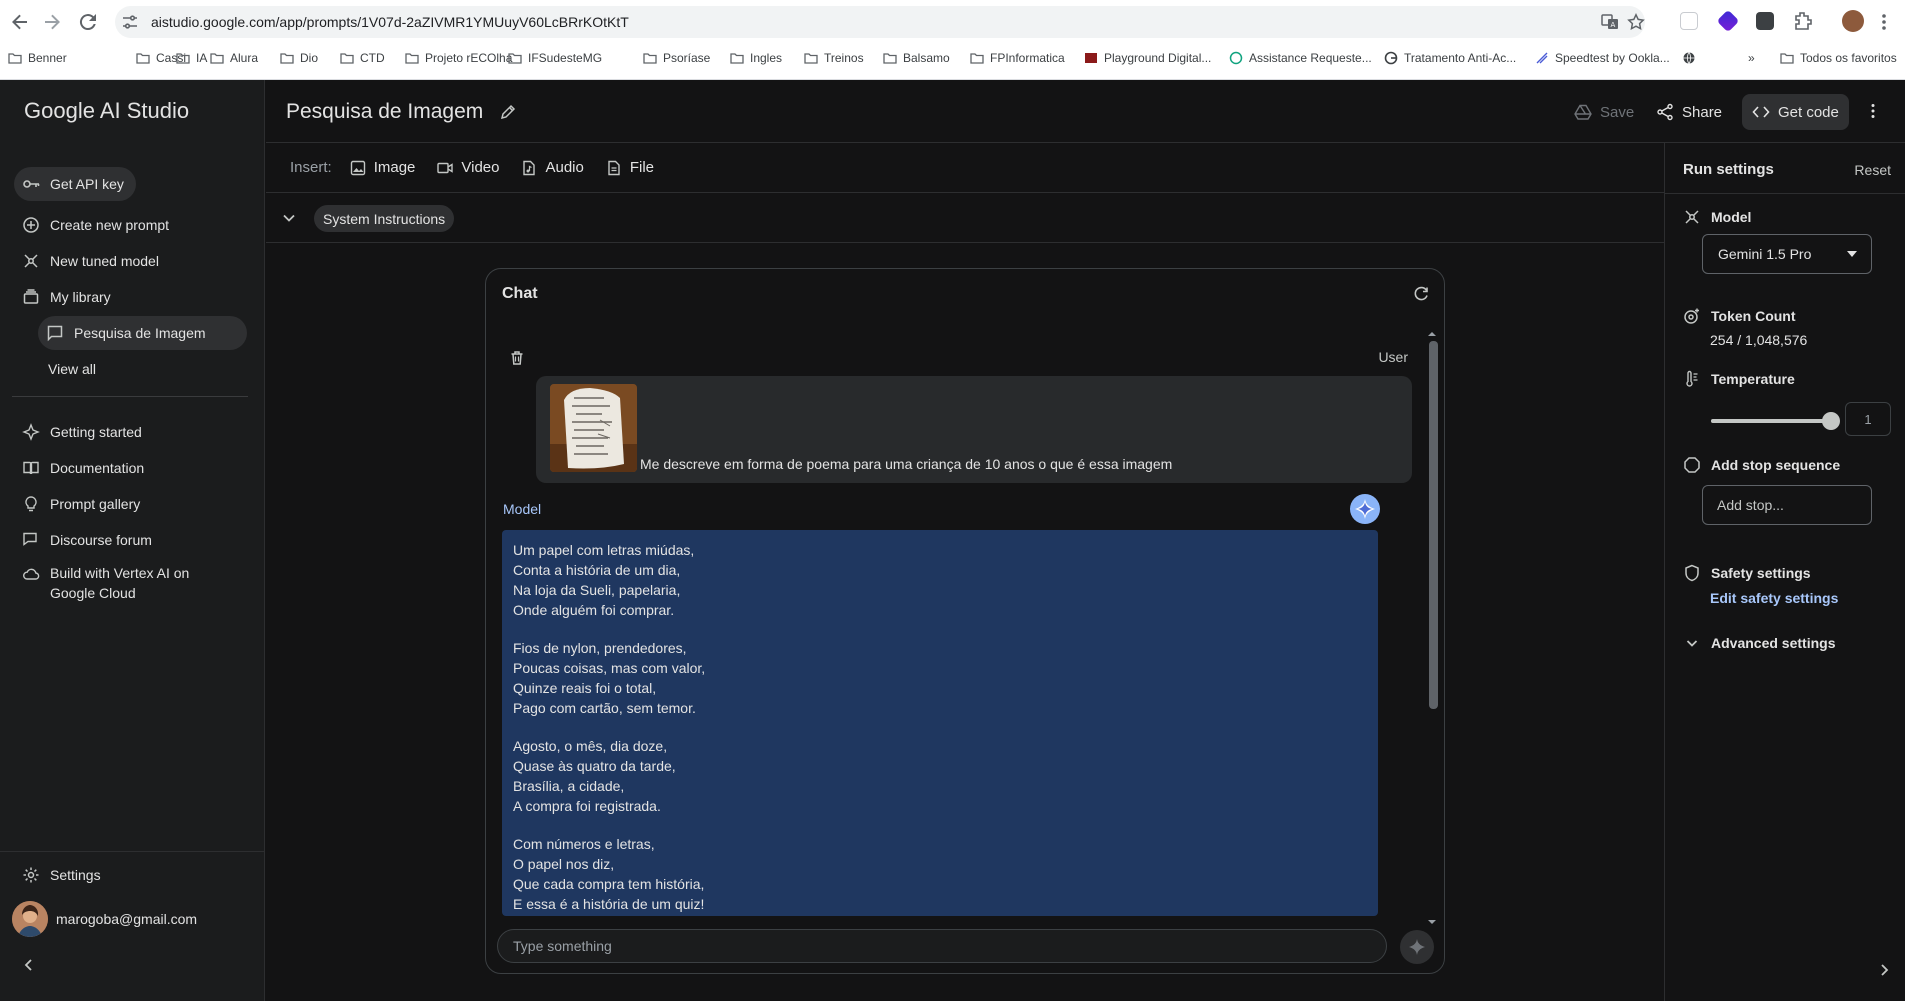 Image resolution: width=1905 pixels, height=1001 pixels. What do you see at coordinates (68, 369) in the screenshot?
I see `view-all-link: View all` at bounding box center [68, 369].